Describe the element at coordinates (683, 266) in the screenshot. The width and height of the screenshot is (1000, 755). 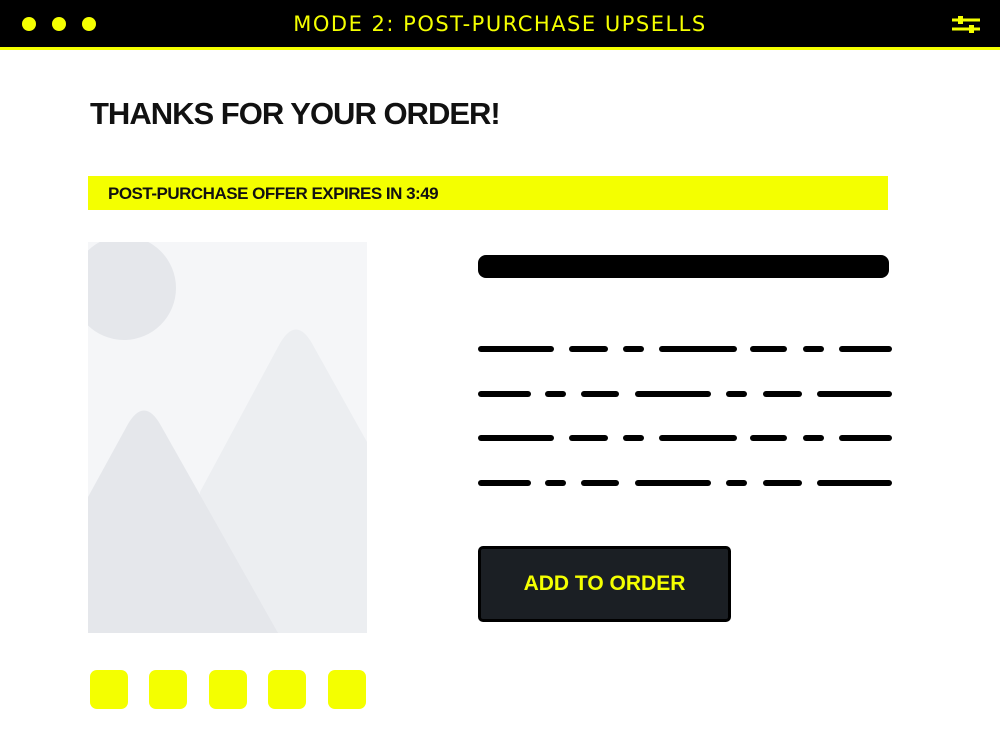
I see `product-title-placeholder` at that location.